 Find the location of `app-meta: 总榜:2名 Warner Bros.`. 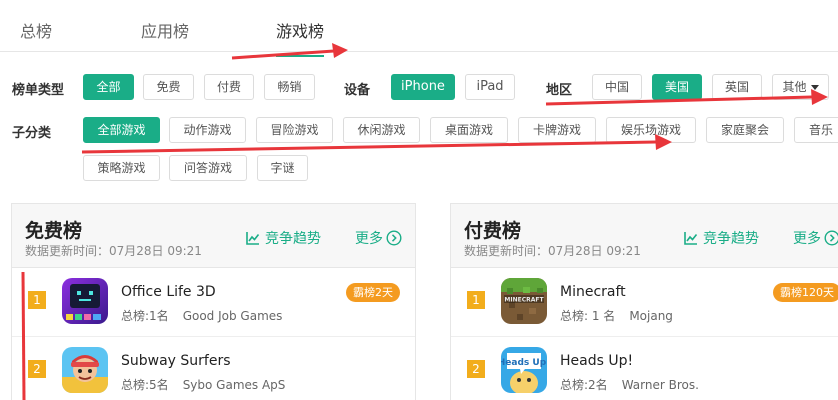

app-meta: 总榜:2名 Warner Bros. is located at coordinates (629, 384).